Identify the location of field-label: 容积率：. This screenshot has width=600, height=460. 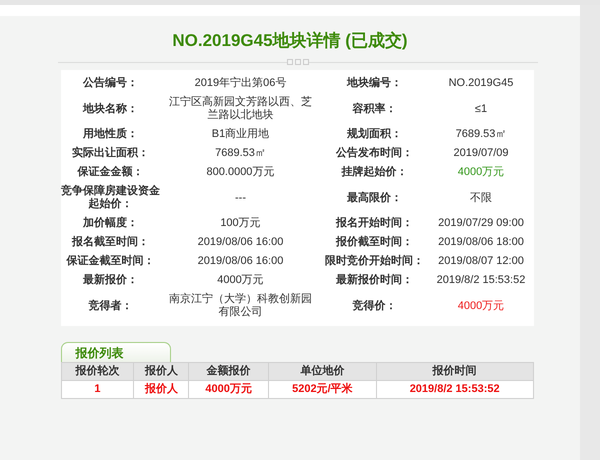
(375, 109).